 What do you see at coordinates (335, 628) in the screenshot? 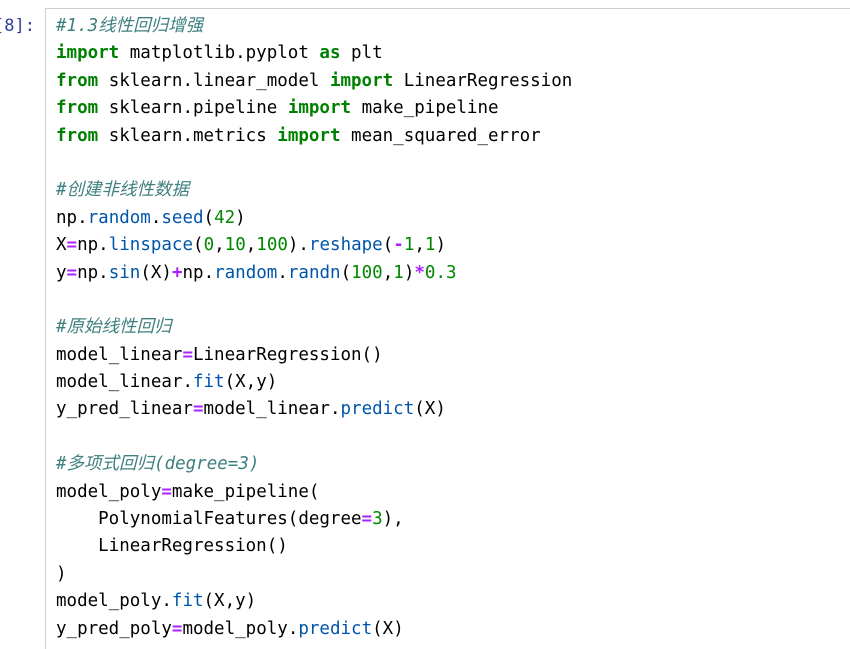
I see `code-token: predict` at bounding box center [335, 628].